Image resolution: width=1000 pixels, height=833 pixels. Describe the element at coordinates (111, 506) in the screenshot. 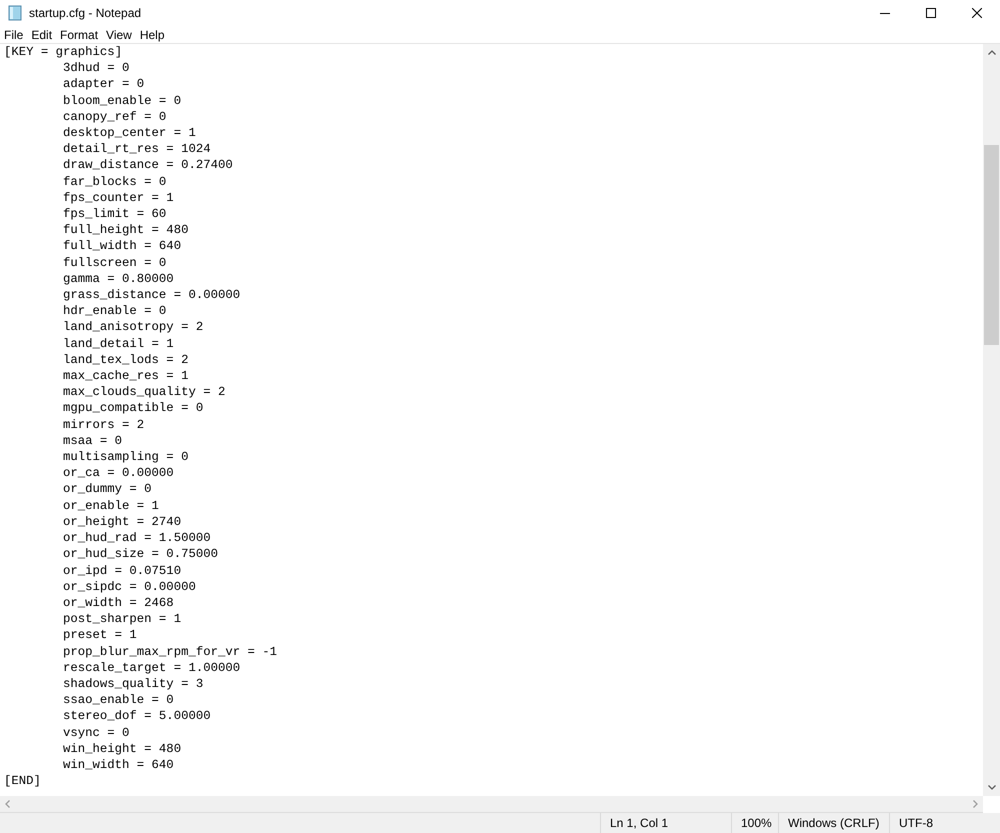

I see `text-line: or_enable = 1` at that location.